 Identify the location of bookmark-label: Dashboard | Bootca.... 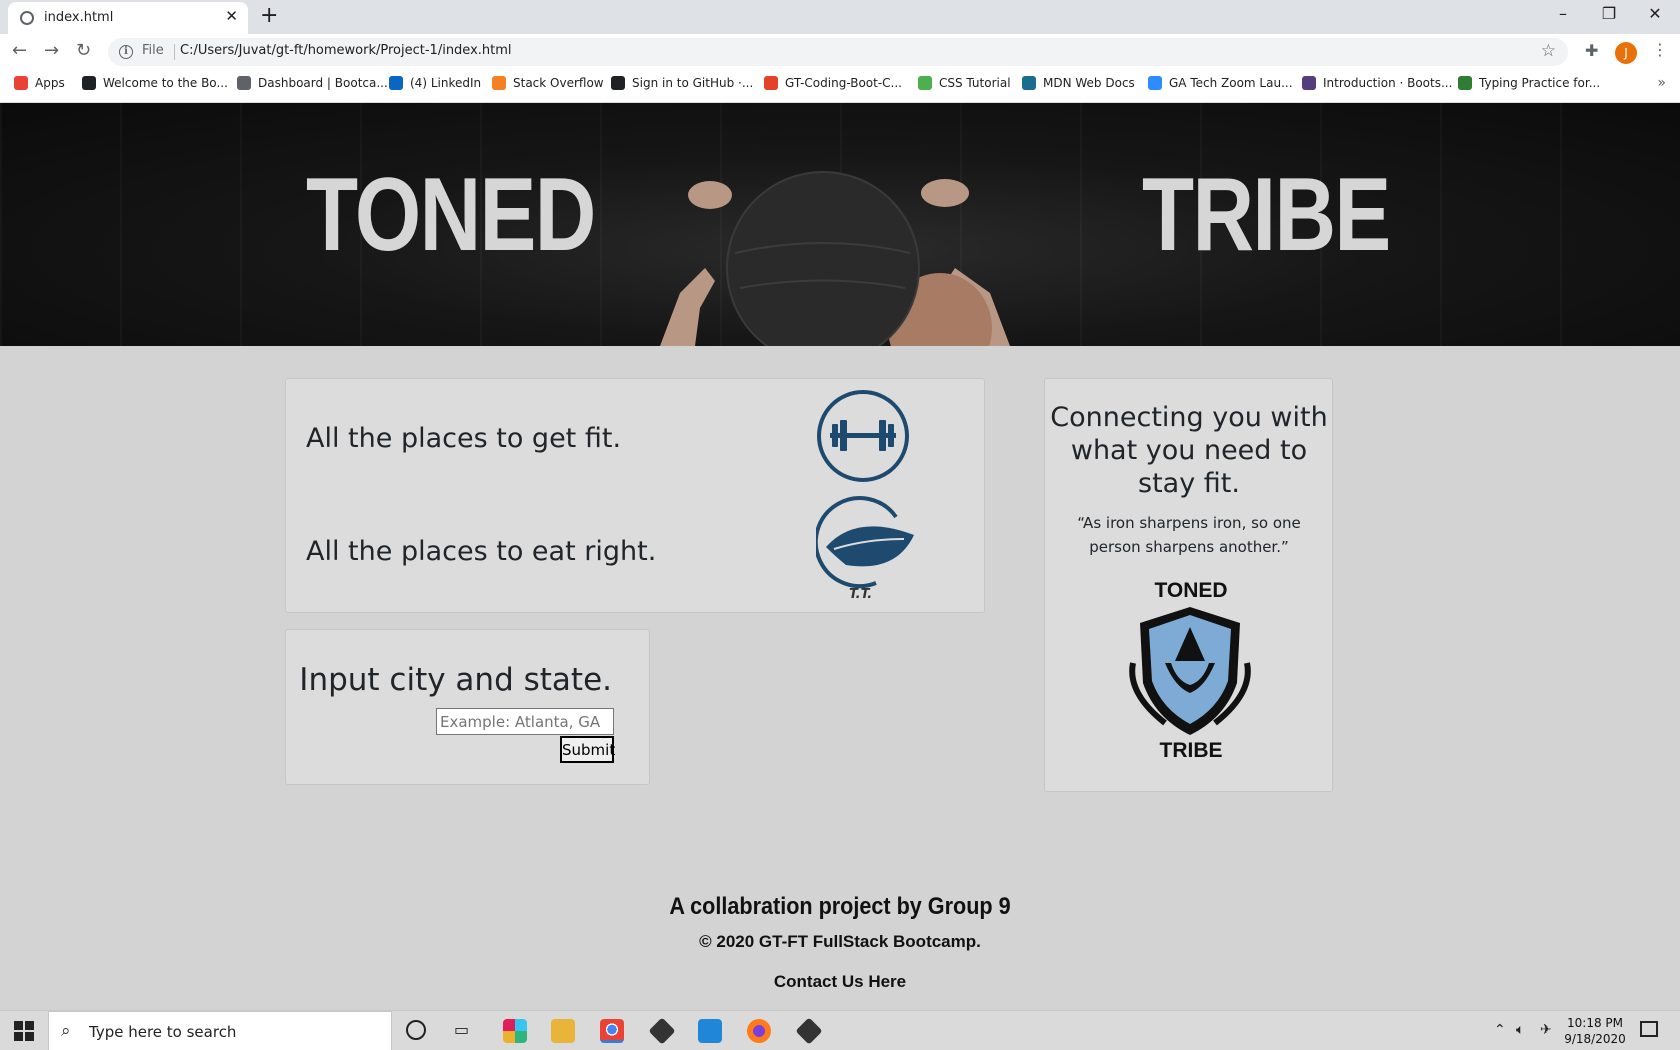
(323, 83).